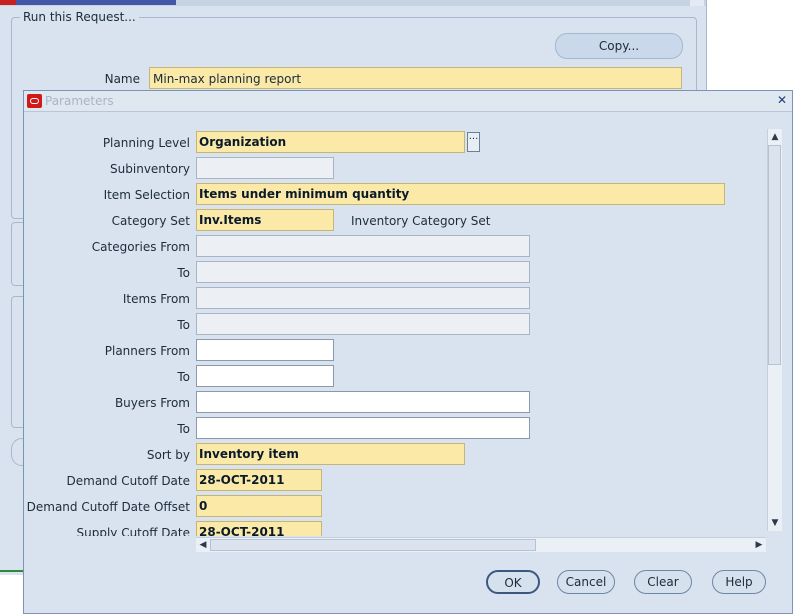 The width and height of the screenshot is (795, 616). What do you see at coordinates (12, 571) in the screenshot?
I see `background-status-line` at bounding box center [12, 571].